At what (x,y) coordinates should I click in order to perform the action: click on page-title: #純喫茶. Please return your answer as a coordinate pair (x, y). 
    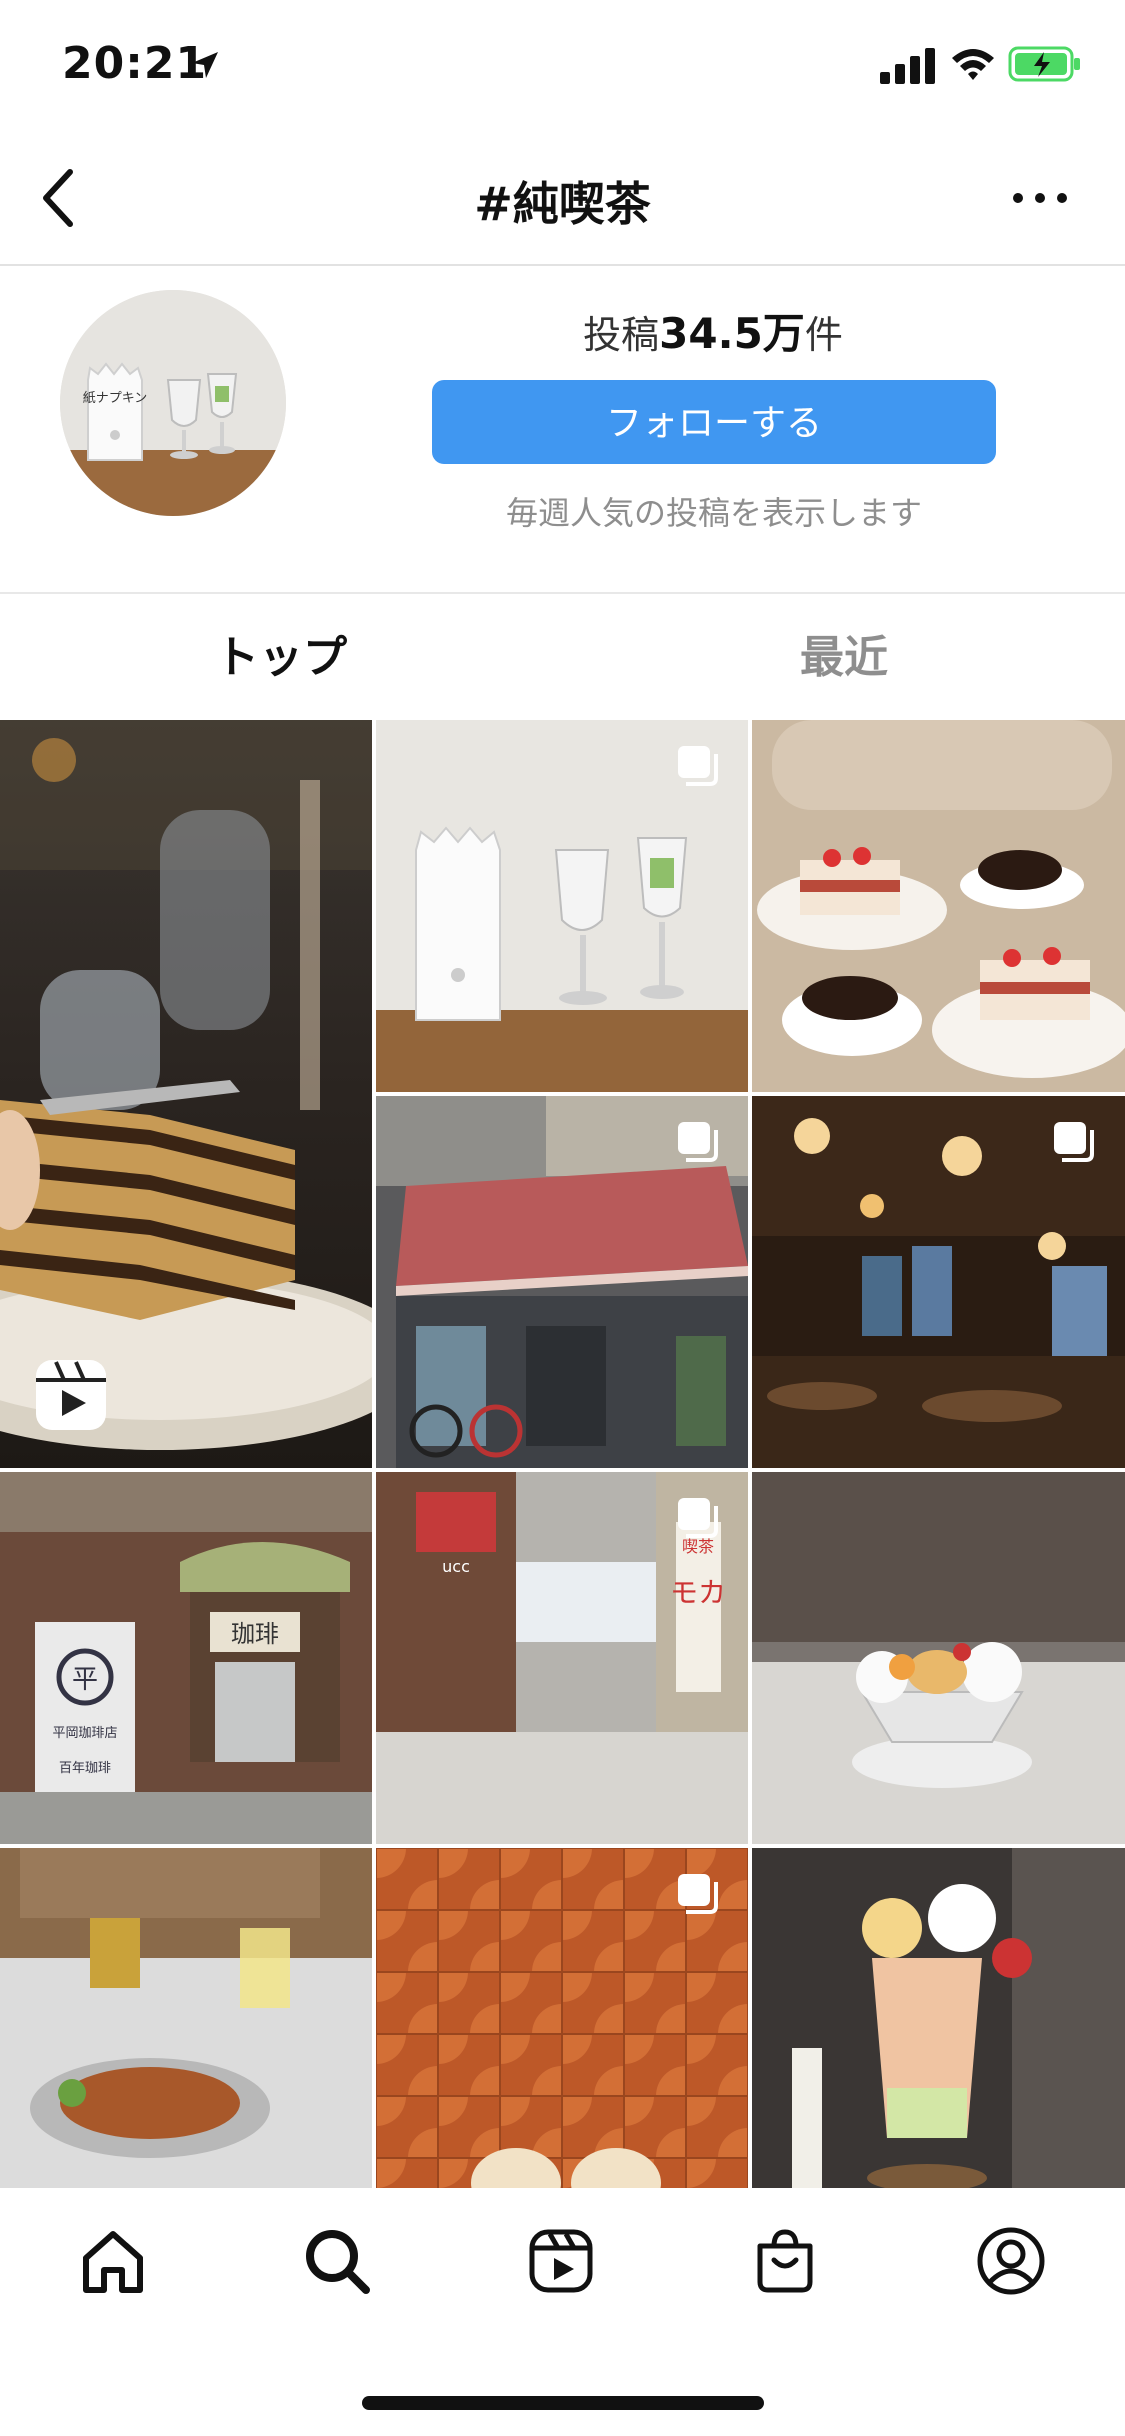
    Looking at the image, I should click on (562, 204).